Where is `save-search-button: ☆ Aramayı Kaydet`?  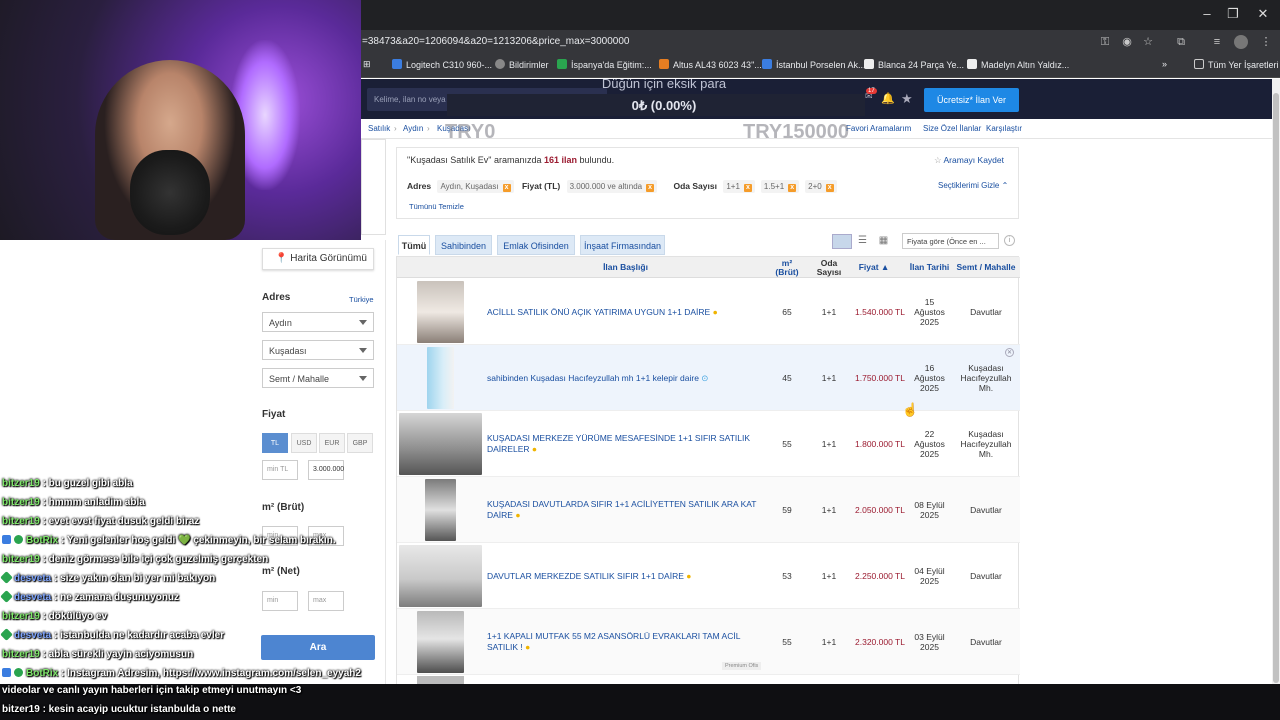 save-search-button: ☆ Aramayı Kaydet is located at coordinates (969, 160).